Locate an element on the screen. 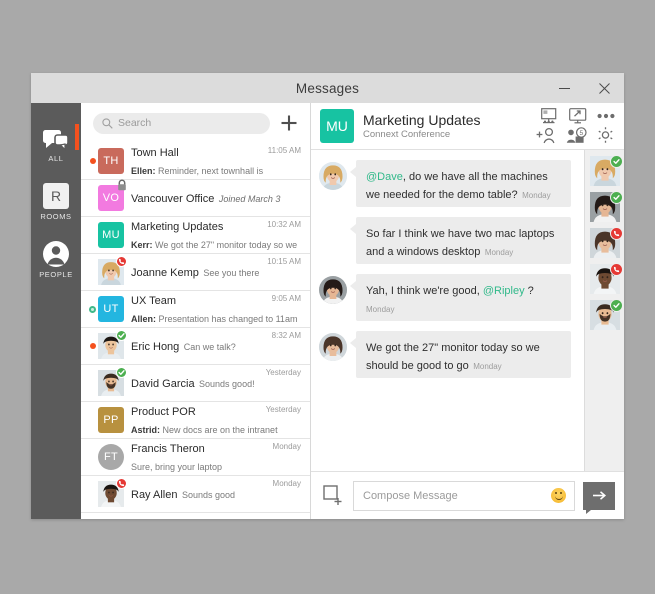 The image size is (655, 594). smiley-icon is located at coordinates (558, 495).